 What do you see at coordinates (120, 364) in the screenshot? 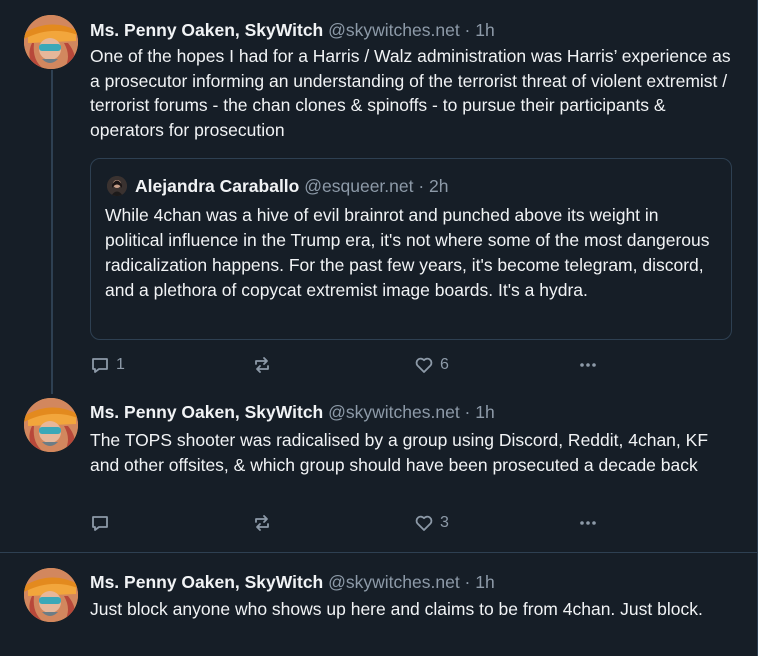
I see `reply-count: 1` at bounding box center [120, 364].